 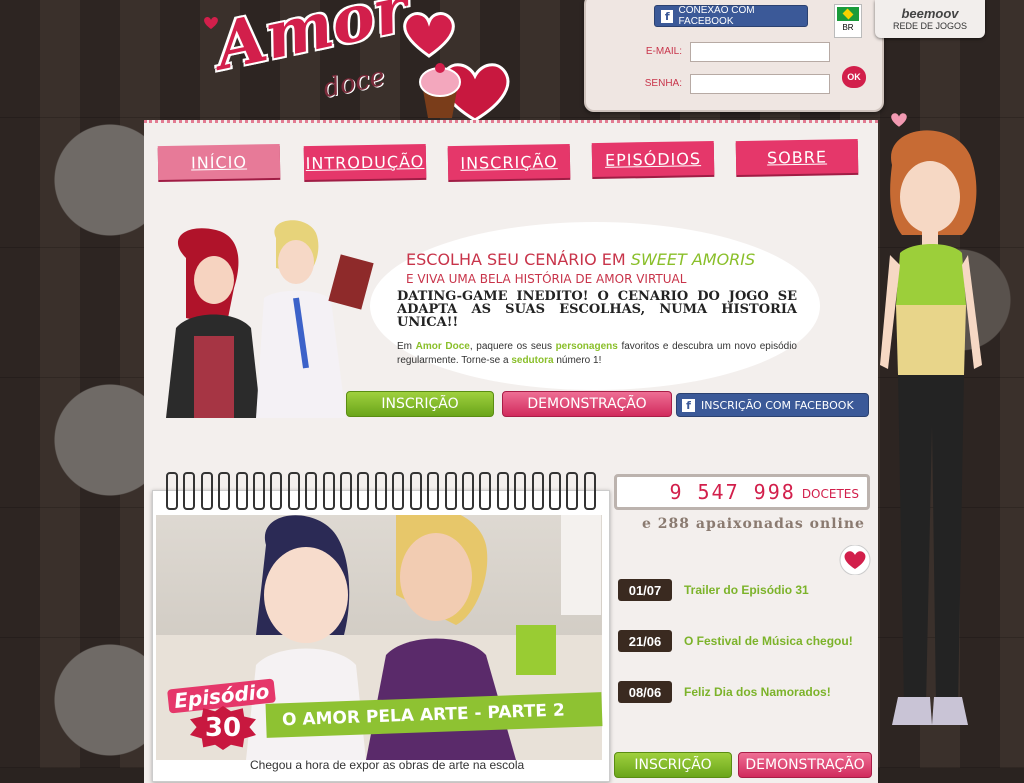 I want to click on news-title: O Festival de Música chegou!, so click(x=768, y=641).